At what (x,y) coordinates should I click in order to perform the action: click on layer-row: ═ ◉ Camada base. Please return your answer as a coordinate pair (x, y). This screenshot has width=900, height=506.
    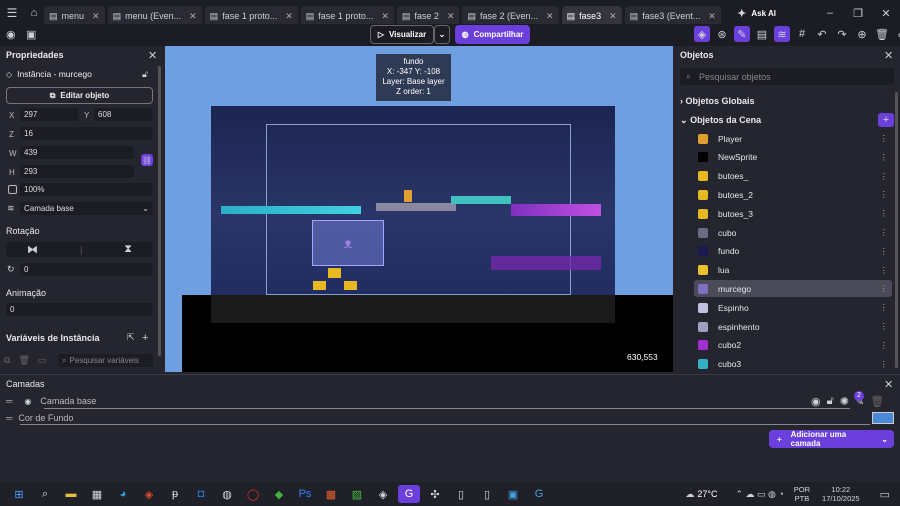
    Looking at the image, I should click on (450, 401).